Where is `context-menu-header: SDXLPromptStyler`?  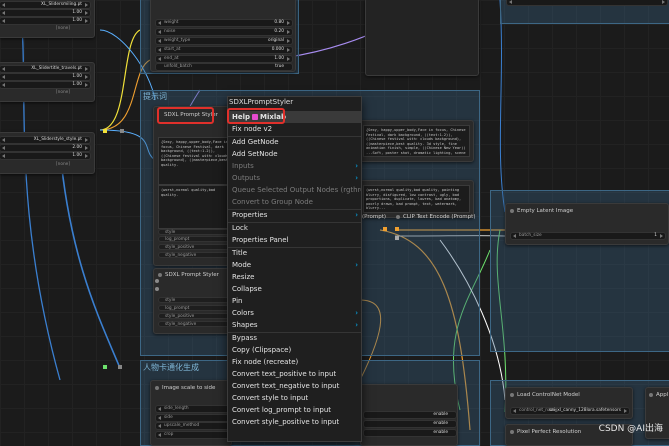
context-menu-header: SDXLPromptStyler is located at coordinates (261, 102).